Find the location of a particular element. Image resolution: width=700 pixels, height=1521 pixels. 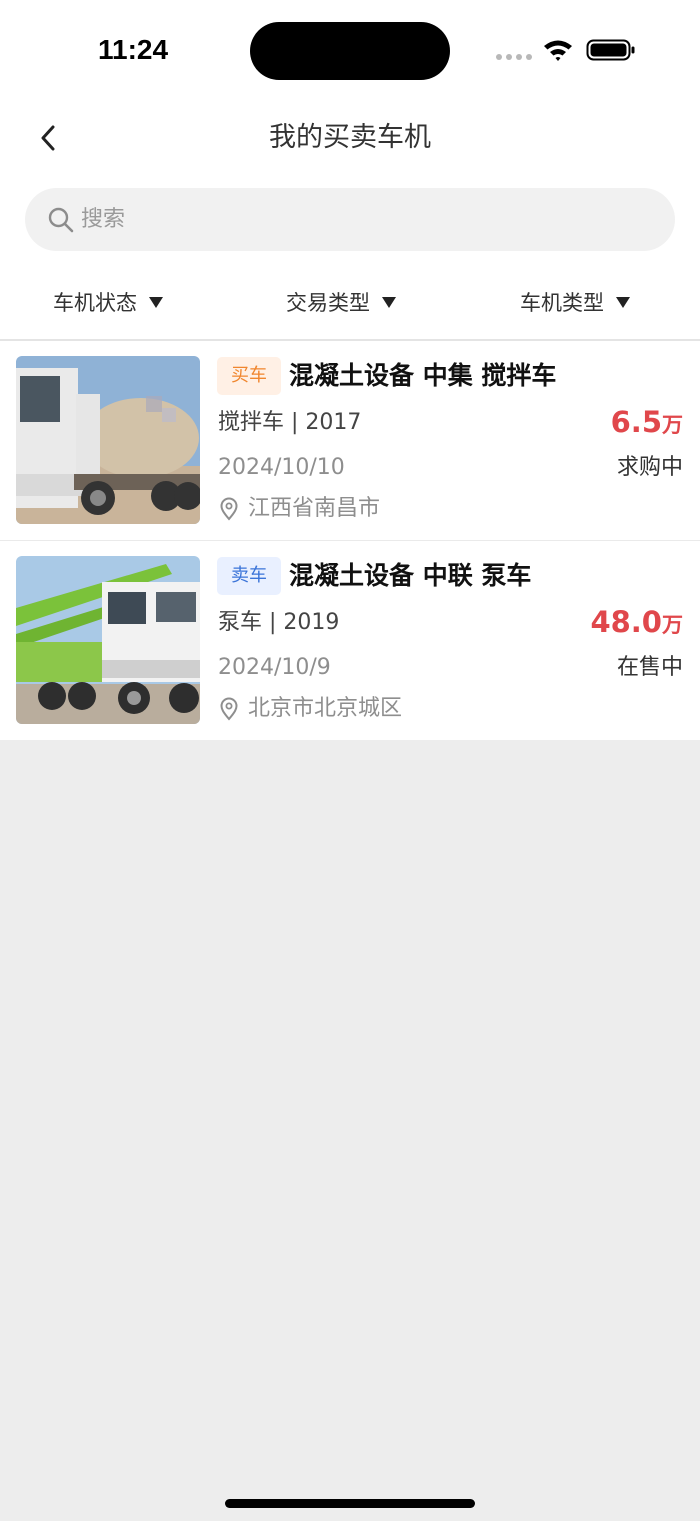

listing-title: 混凝土设备 中联 泵车 is located at coordinates (410, 575).